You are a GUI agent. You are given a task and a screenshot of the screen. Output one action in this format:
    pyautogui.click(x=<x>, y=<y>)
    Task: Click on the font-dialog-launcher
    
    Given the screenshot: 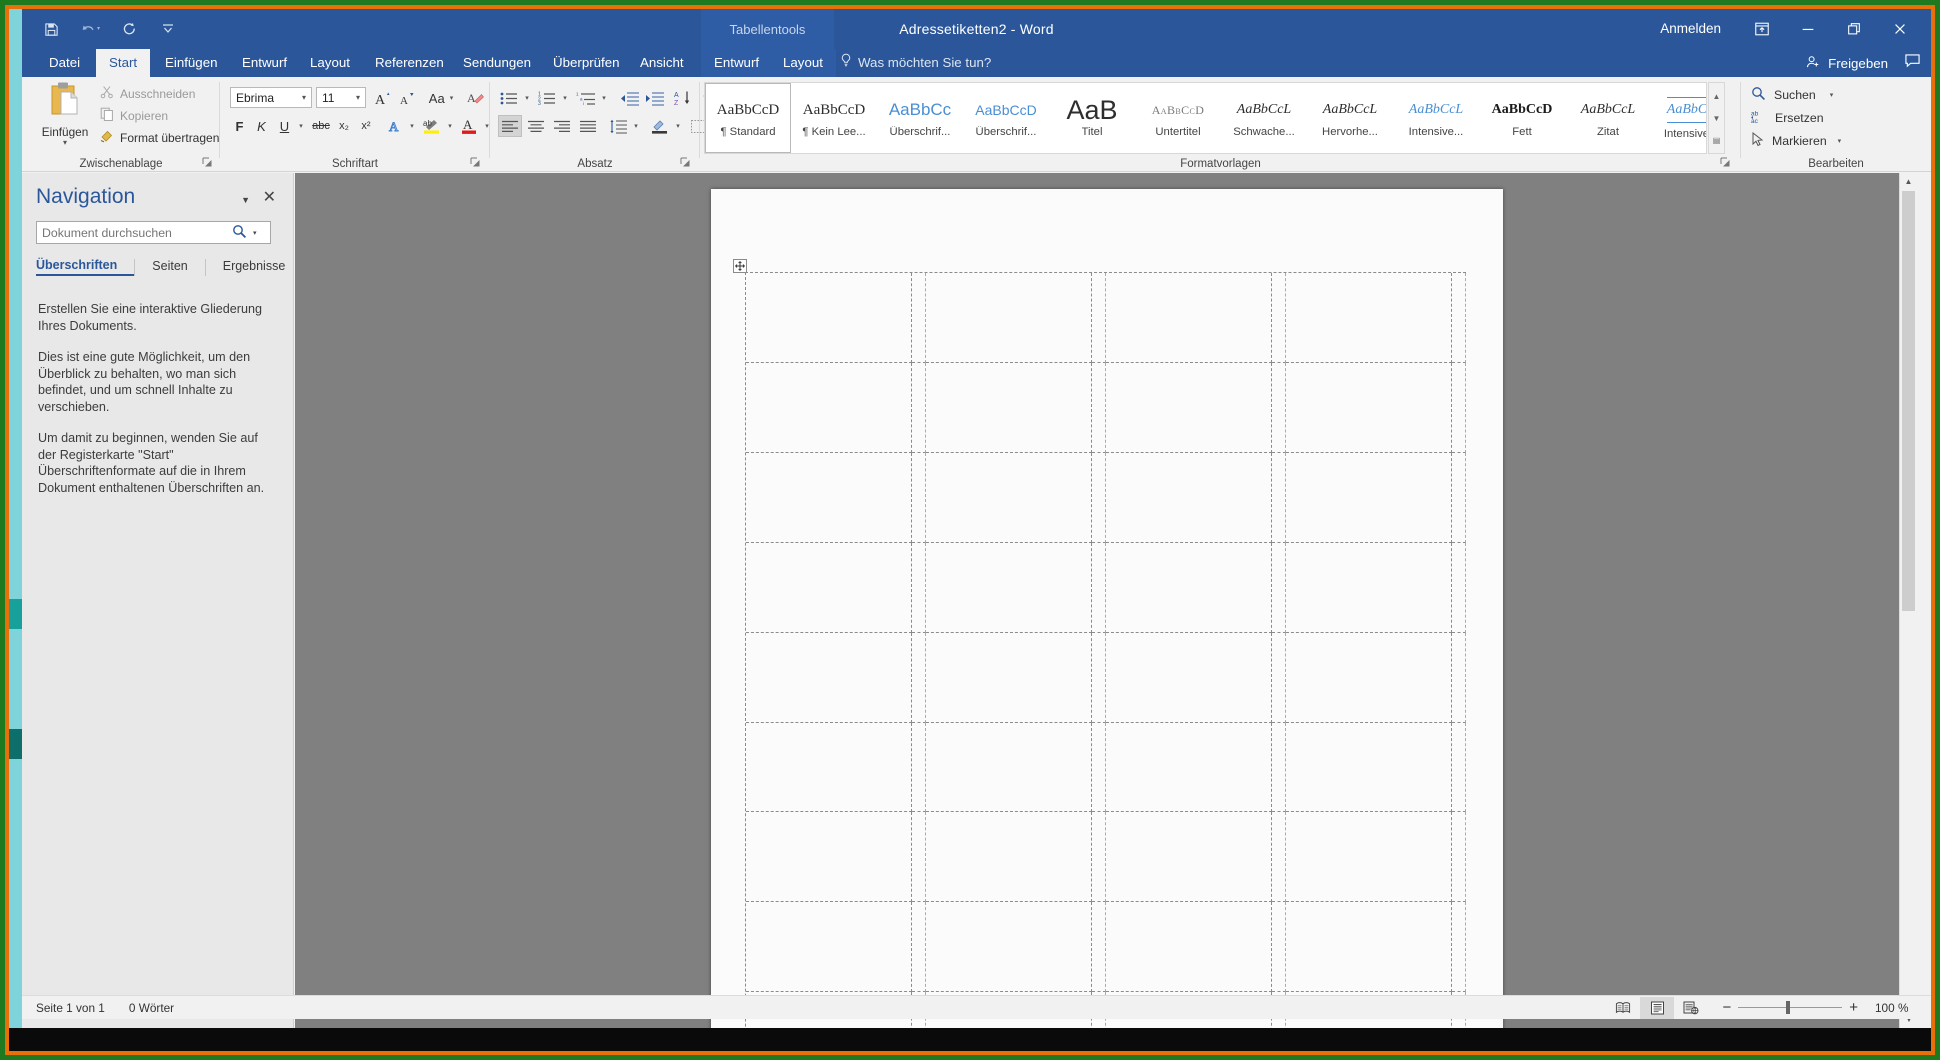 What is the action you would take?
    pyautogui.click(x=476, y=163)
    